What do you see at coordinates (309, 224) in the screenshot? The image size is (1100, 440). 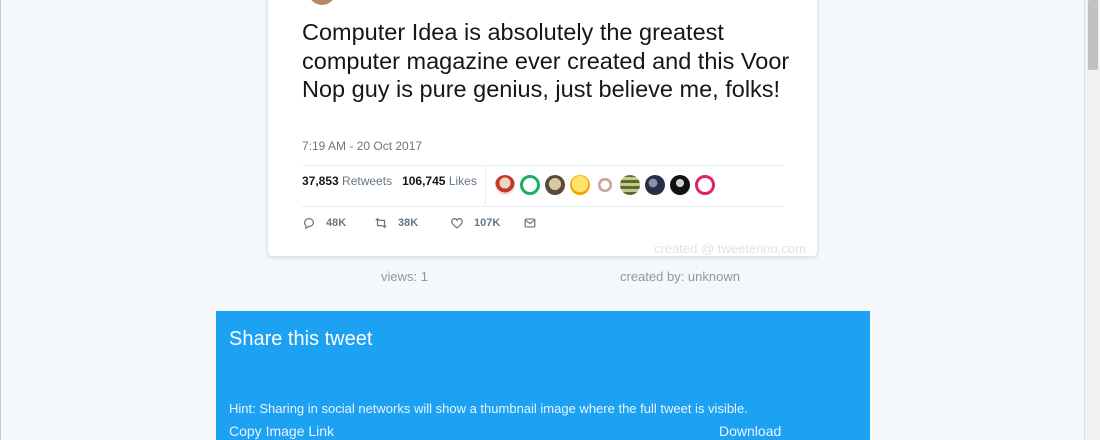 I see `reply-icon` at bounding box center [309, 224].